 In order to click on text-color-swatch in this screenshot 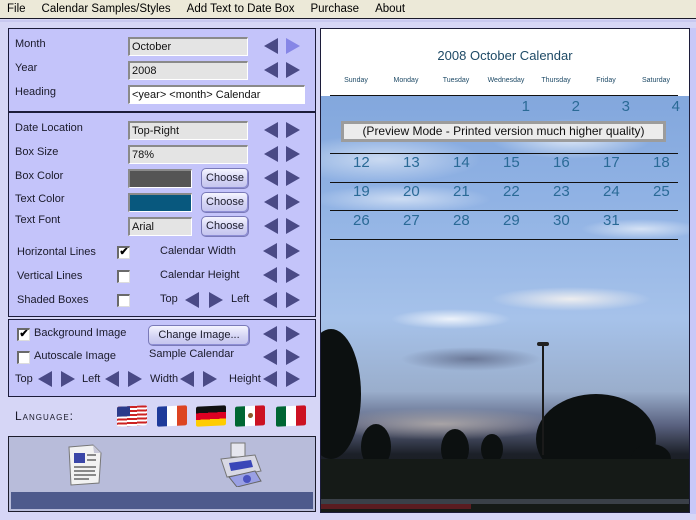, I will do `click(160, 202)`.